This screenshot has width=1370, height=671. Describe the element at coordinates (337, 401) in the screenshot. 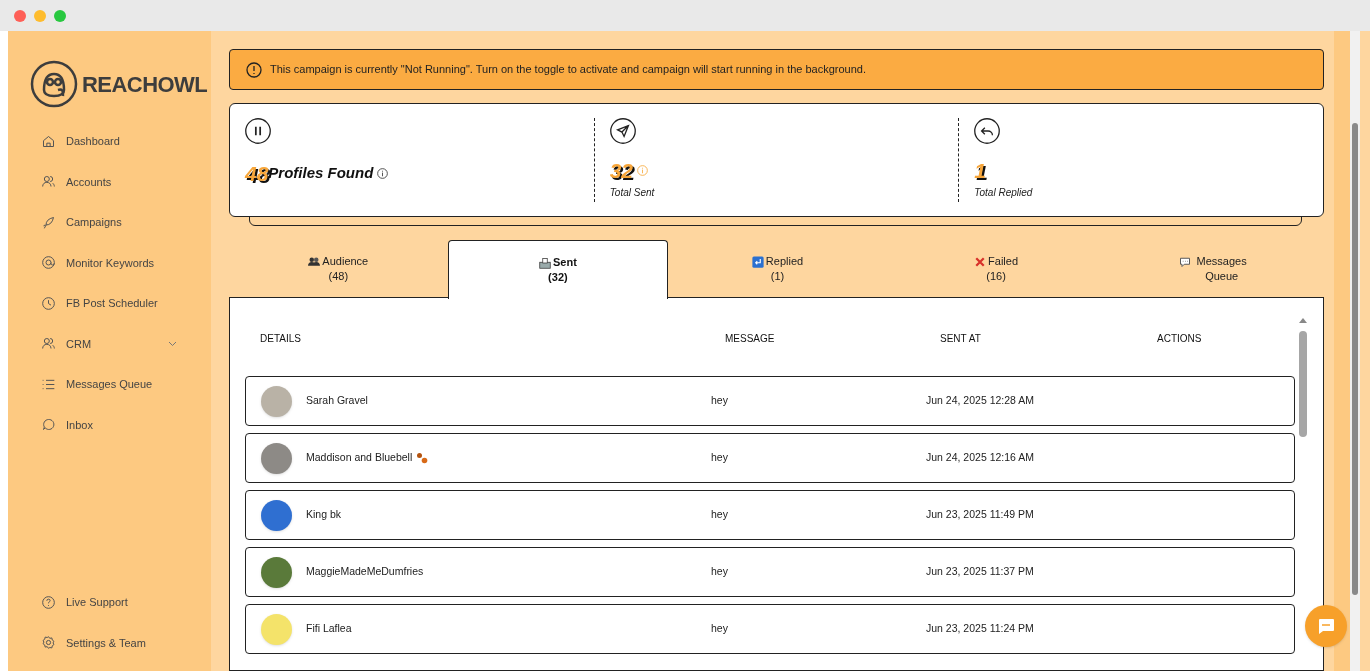

I see `contact-name: Sarah Gravel` at that location.